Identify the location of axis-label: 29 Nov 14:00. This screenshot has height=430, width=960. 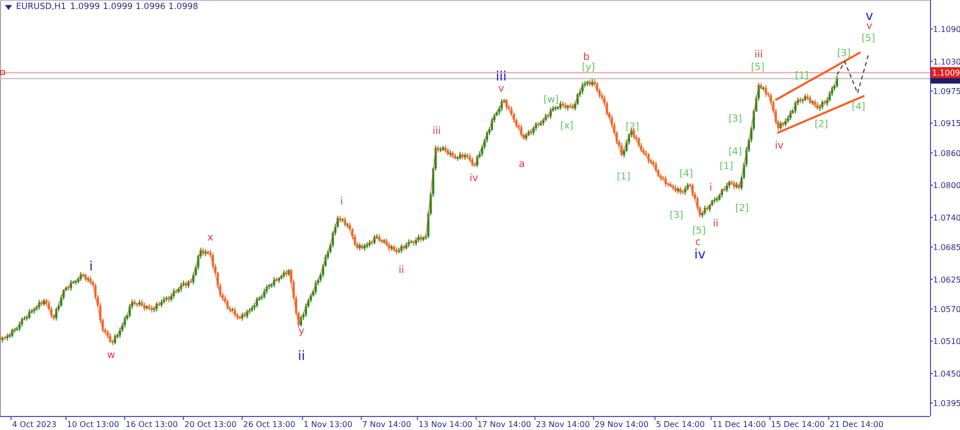
(621, 424).